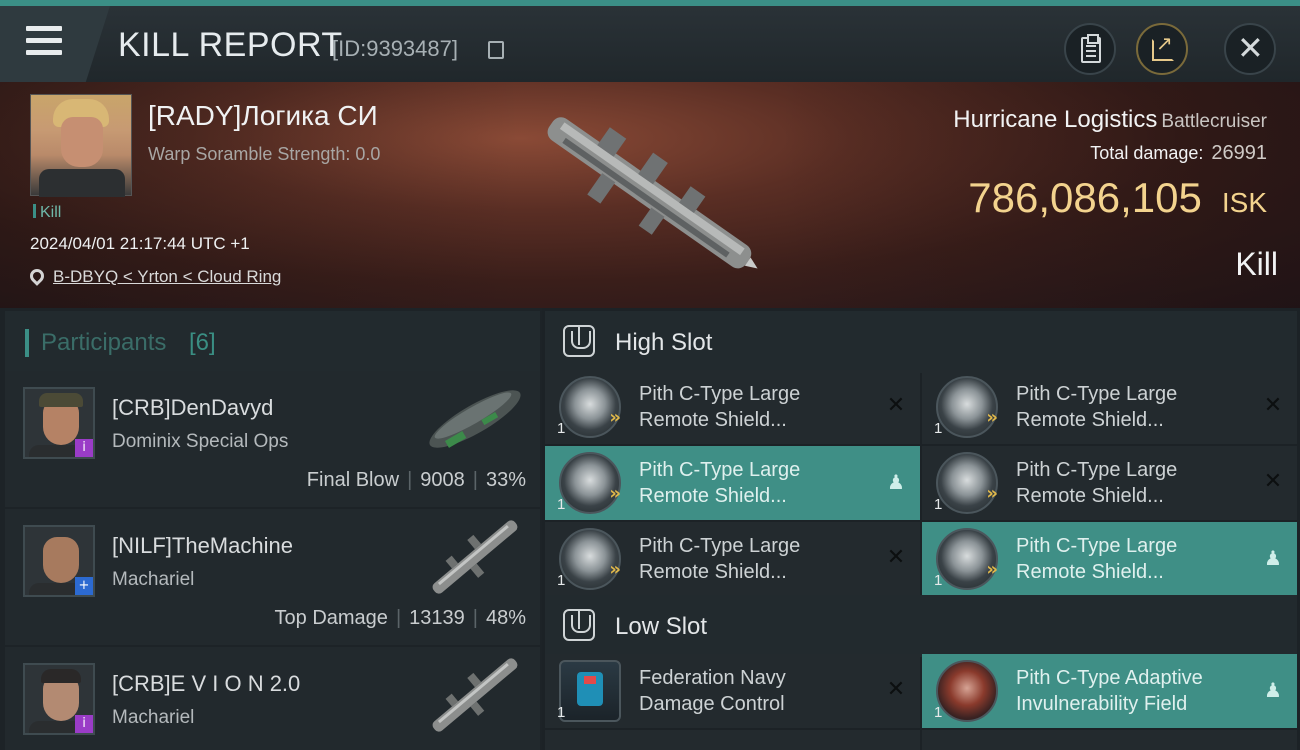 This screenshot has width=1300, height=750. I want to click on victim-ship-image, so click(652, 193).